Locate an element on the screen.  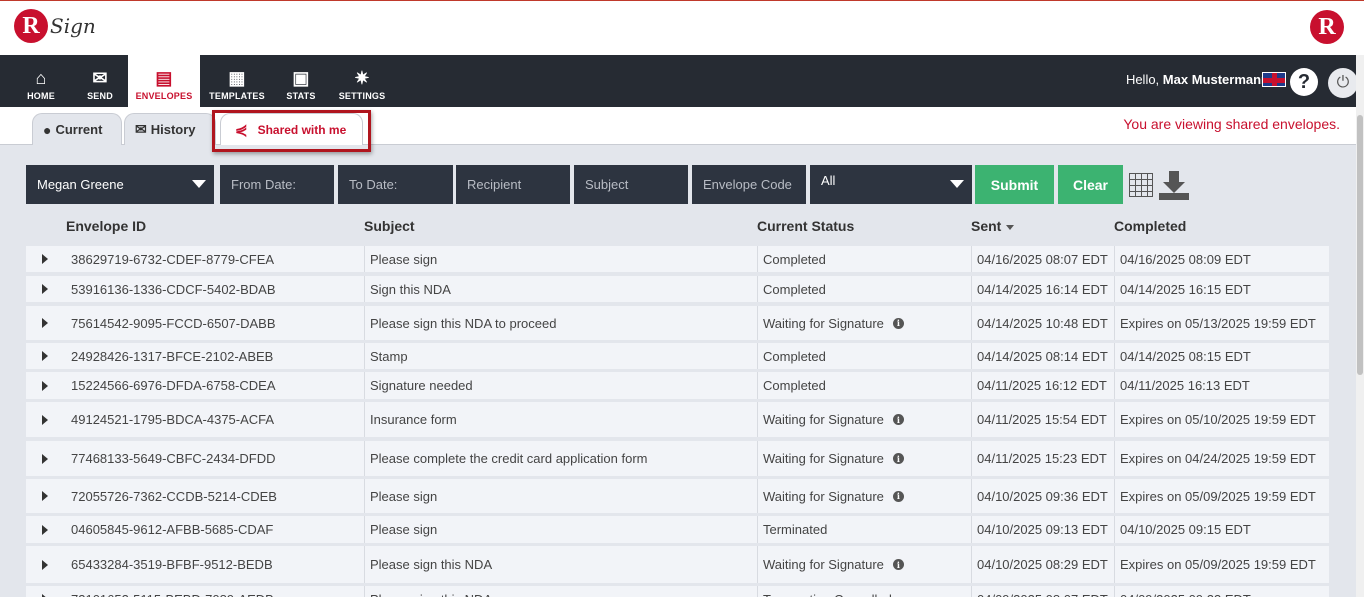
col-completed: Completed is located at coordinates (1150, 226).